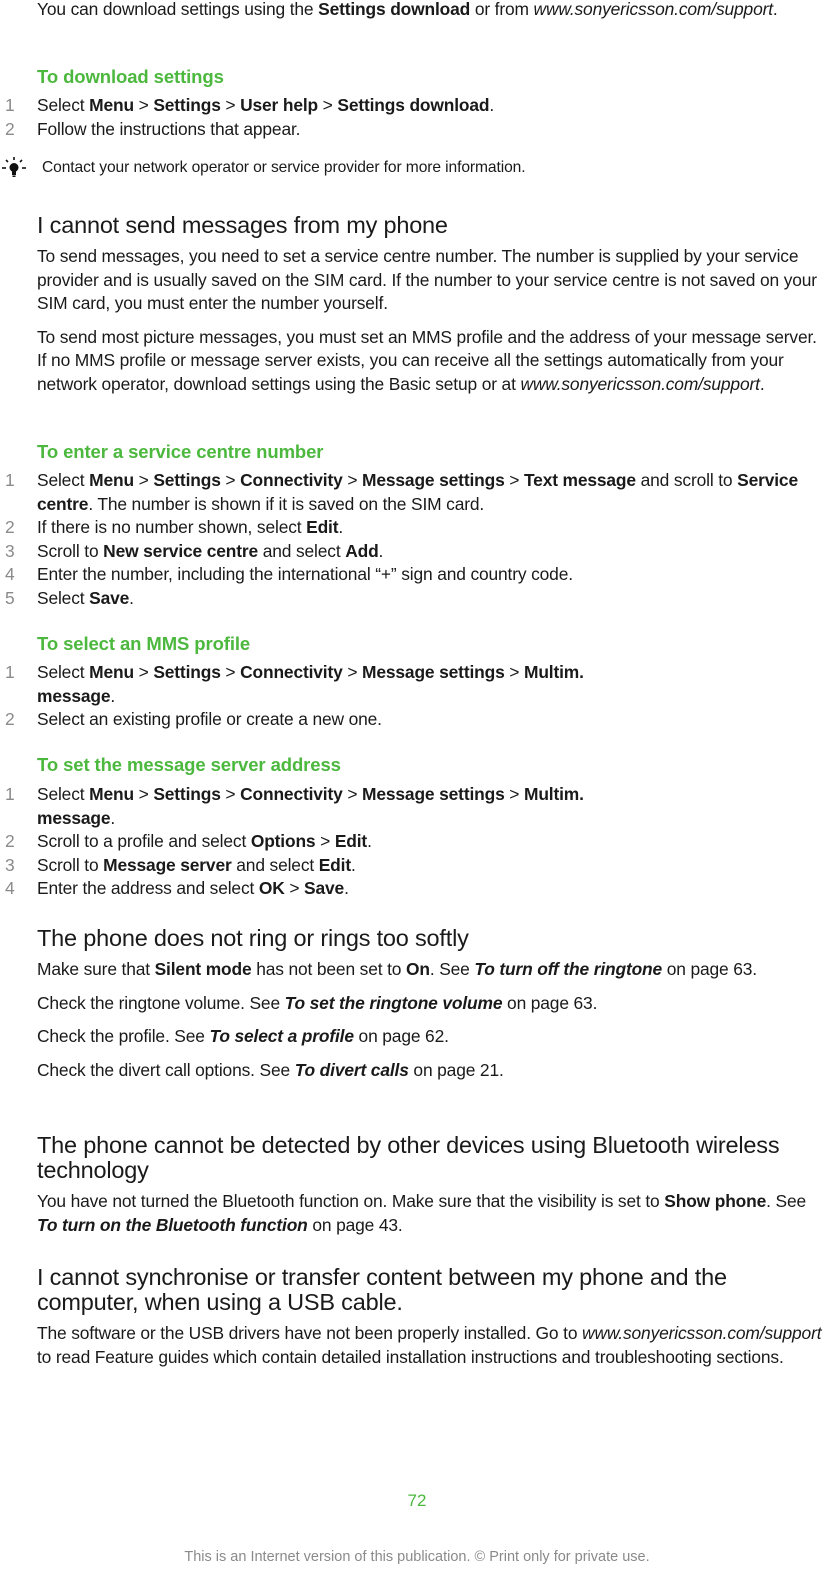 The height and width of the screenshot is (1590, 834). I want to click on text-run: Check the divert call options. See, so click(166, 1069).